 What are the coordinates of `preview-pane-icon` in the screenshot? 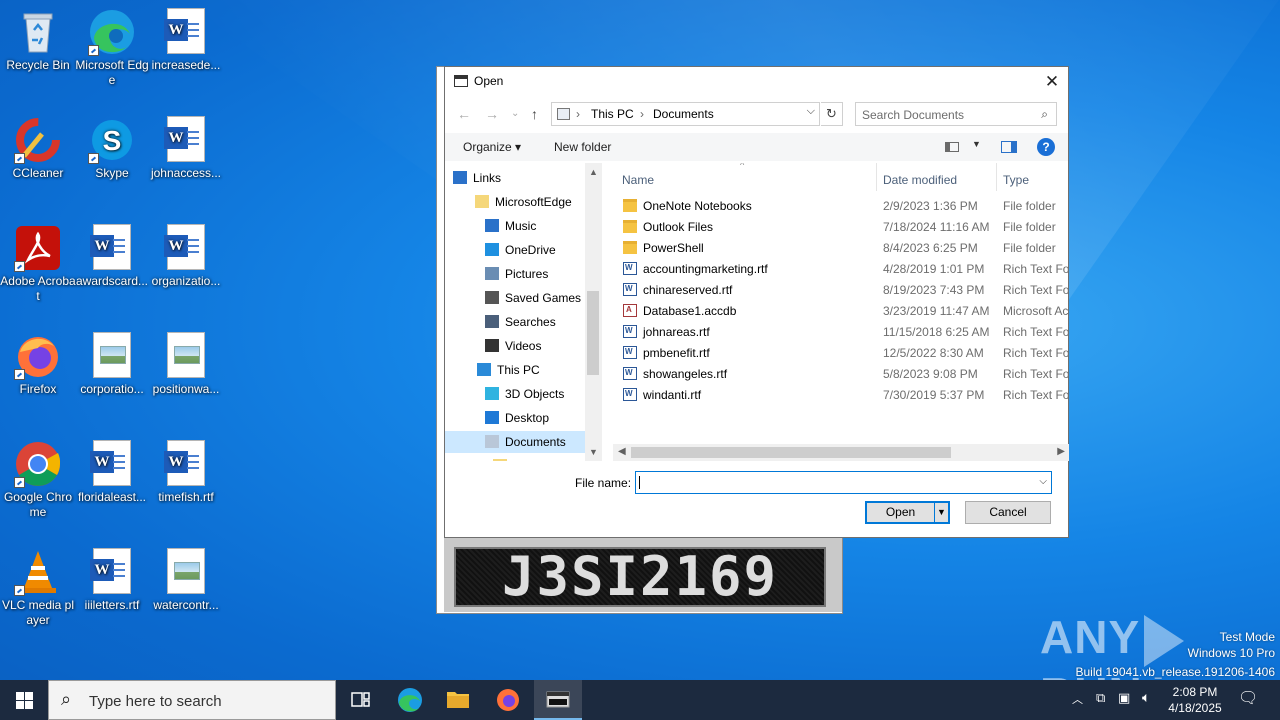 It's located at (1009, 147).